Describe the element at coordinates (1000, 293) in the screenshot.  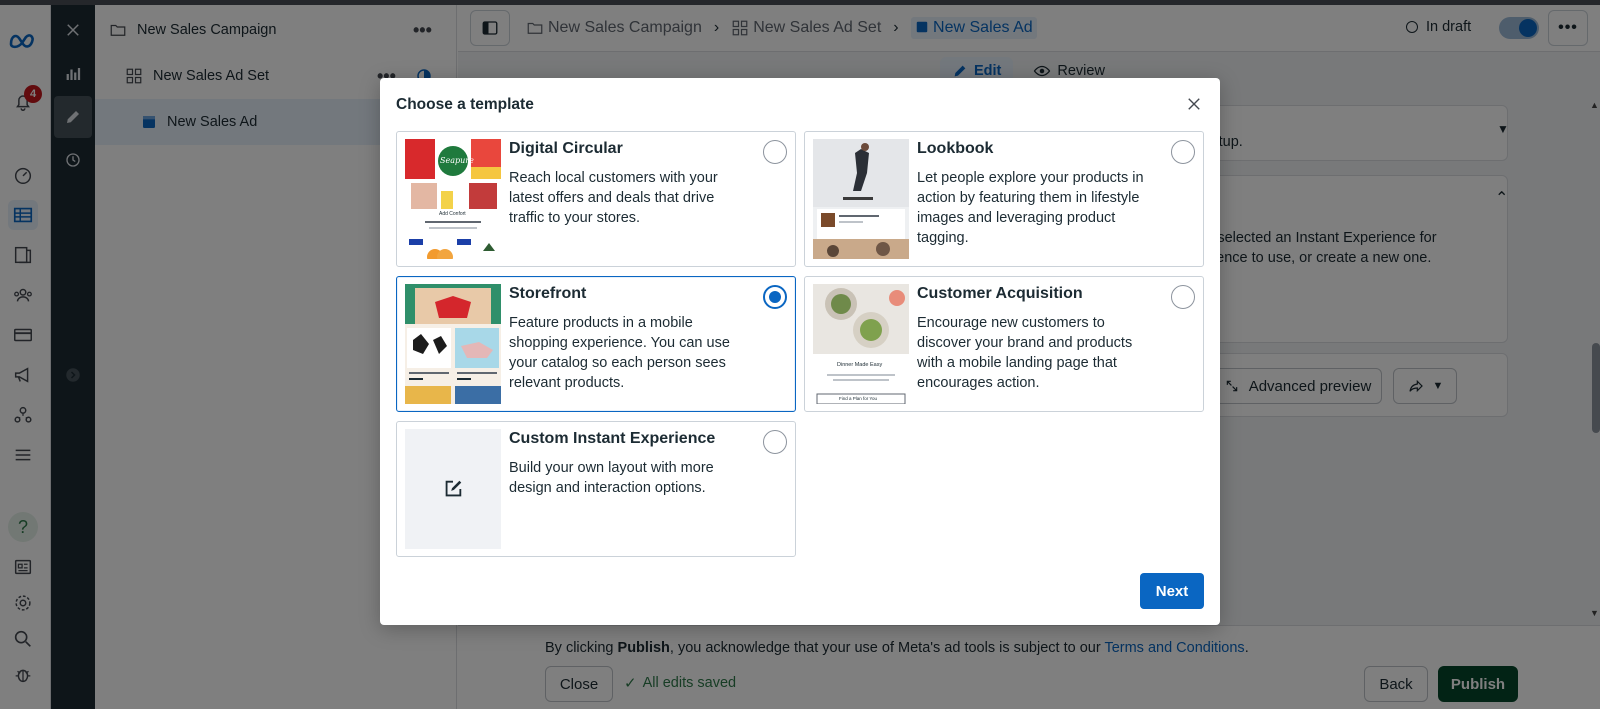
I see `template-title: Customer Acquisition` at that location.